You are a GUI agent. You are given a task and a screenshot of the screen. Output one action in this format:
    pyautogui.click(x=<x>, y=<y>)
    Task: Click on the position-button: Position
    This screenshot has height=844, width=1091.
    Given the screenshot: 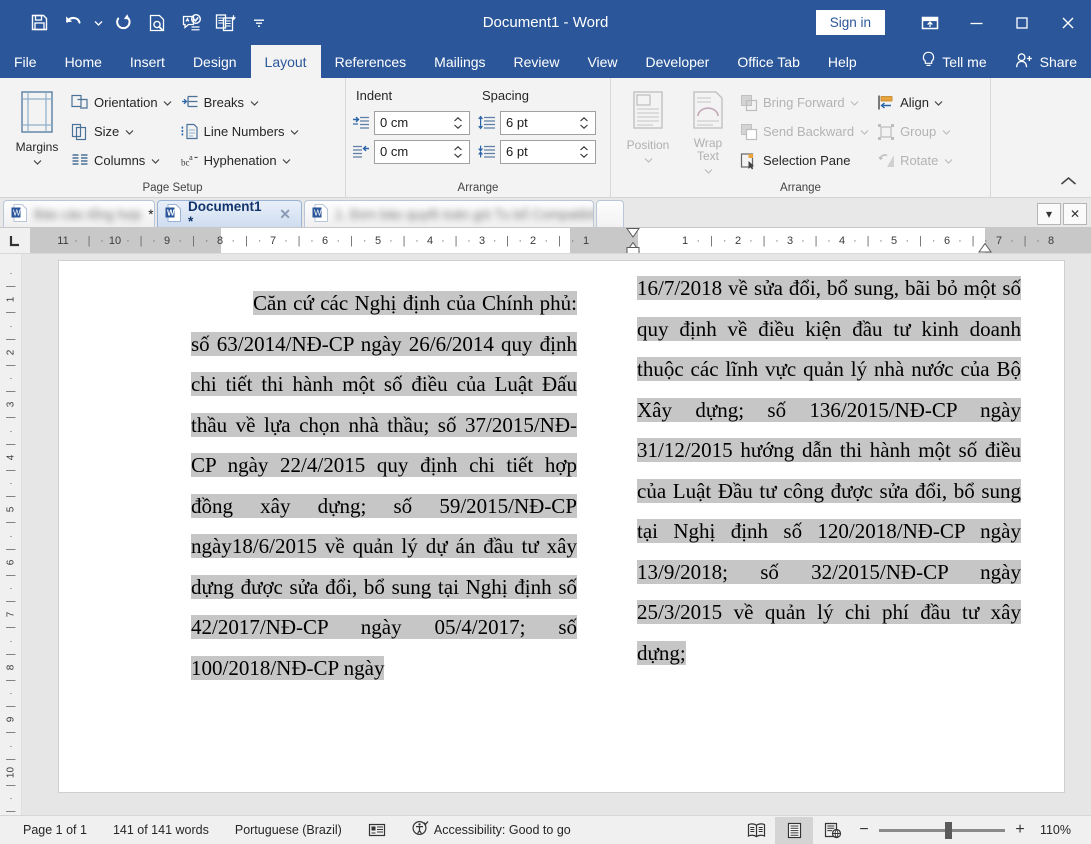 What is the action you would take?
    pyautogui.click(x=648, y=131)
    